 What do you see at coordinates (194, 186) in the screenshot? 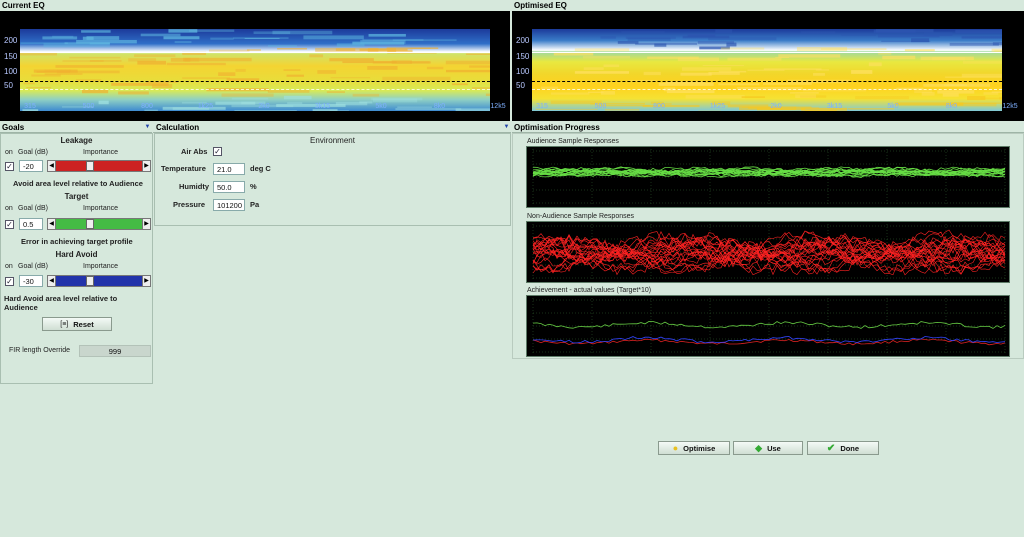
I see `humidity-label: Humidty` at bounding box center [194, 186].